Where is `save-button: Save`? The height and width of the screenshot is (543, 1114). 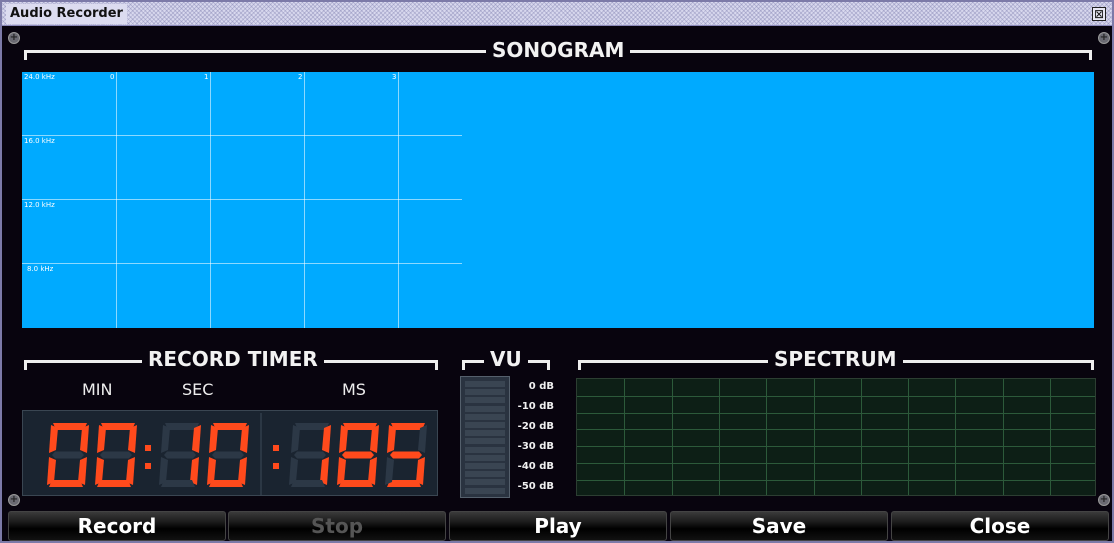 save-button: Save is located at coordinates (779, 526).